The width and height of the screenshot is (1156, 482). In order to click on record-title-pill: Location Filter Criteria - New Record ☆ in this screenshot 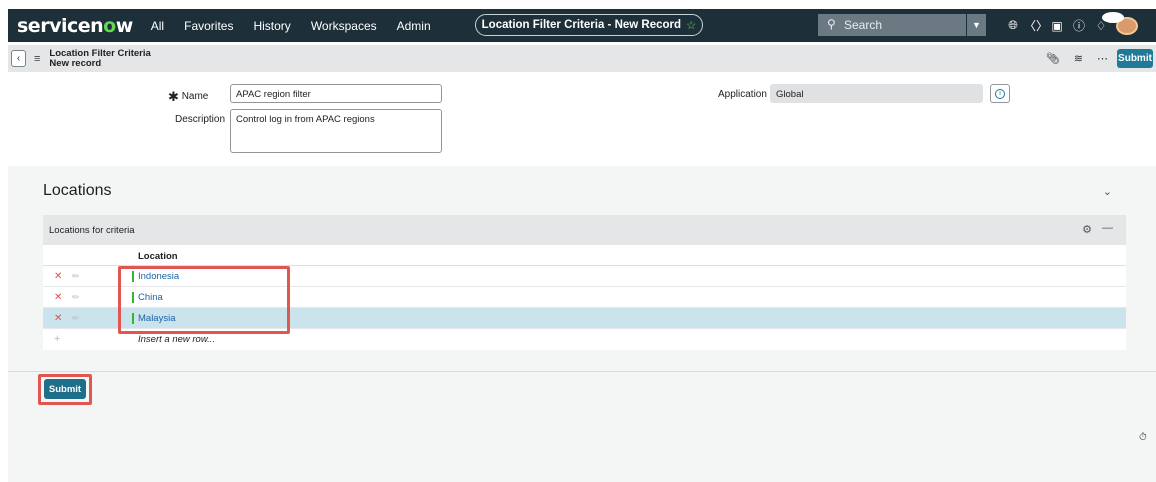, I will do `click(589, 25)`.